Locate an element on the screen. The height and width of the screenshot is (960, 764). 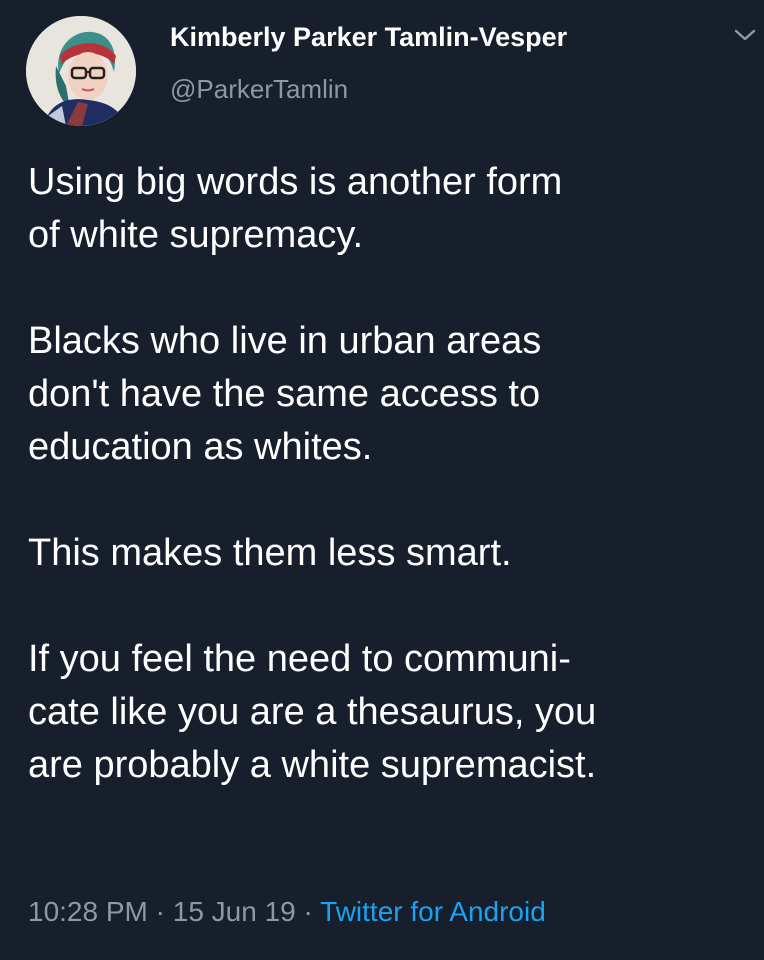
user-handle: @ParkerTamlin is located at coordinates (368, 89).